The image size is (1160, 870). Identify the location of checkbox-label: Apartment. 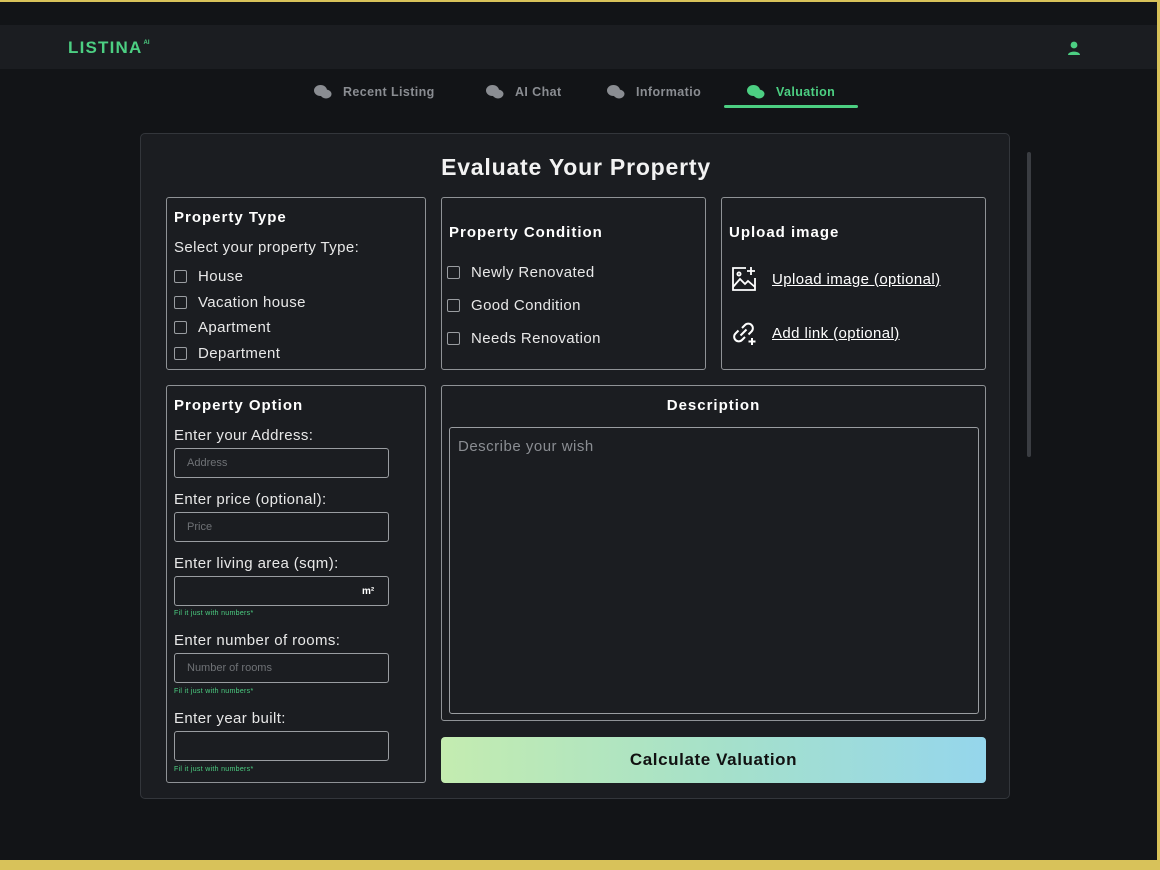
(234, 327).